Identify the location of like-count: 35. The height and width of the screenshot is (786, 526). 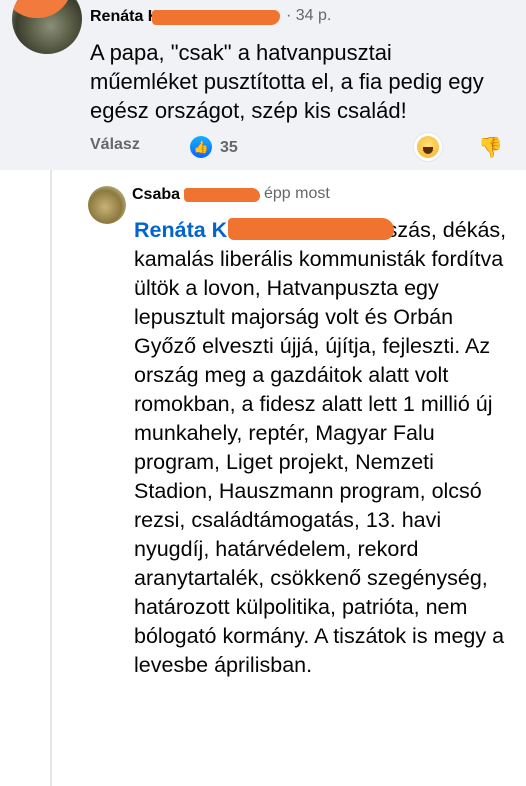
(229, 148).